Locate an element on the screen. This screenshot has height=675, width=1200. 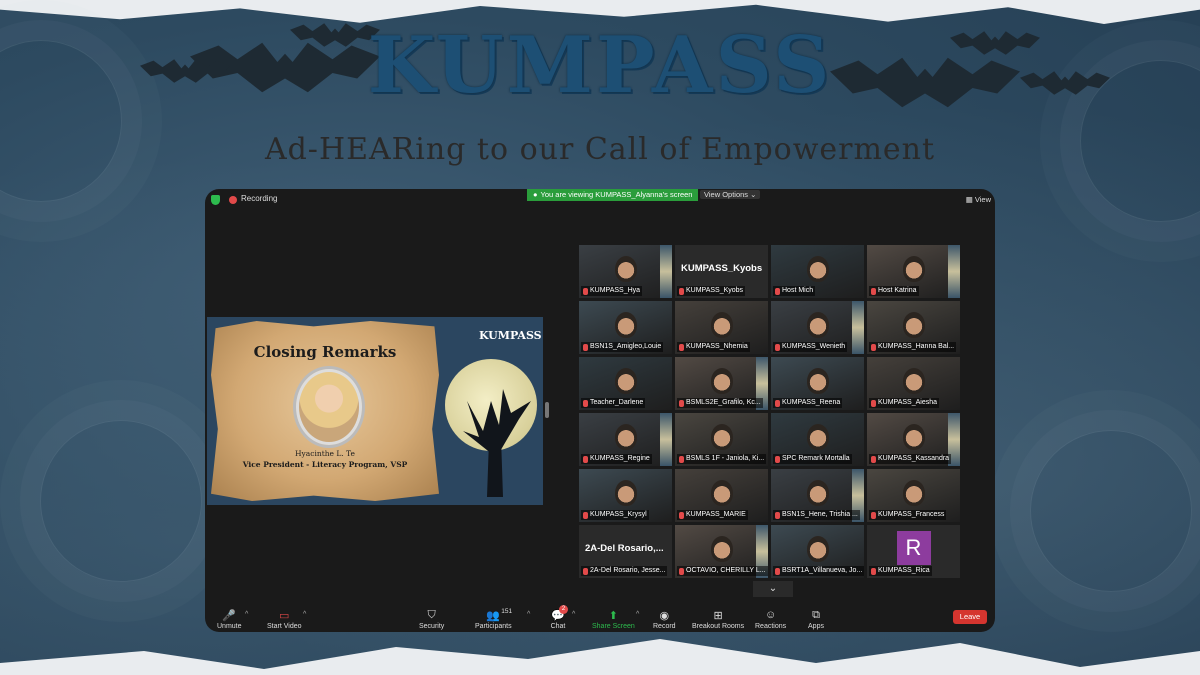
participant-name-label: Teacher_Darlene is located at coordinates (613, 403).